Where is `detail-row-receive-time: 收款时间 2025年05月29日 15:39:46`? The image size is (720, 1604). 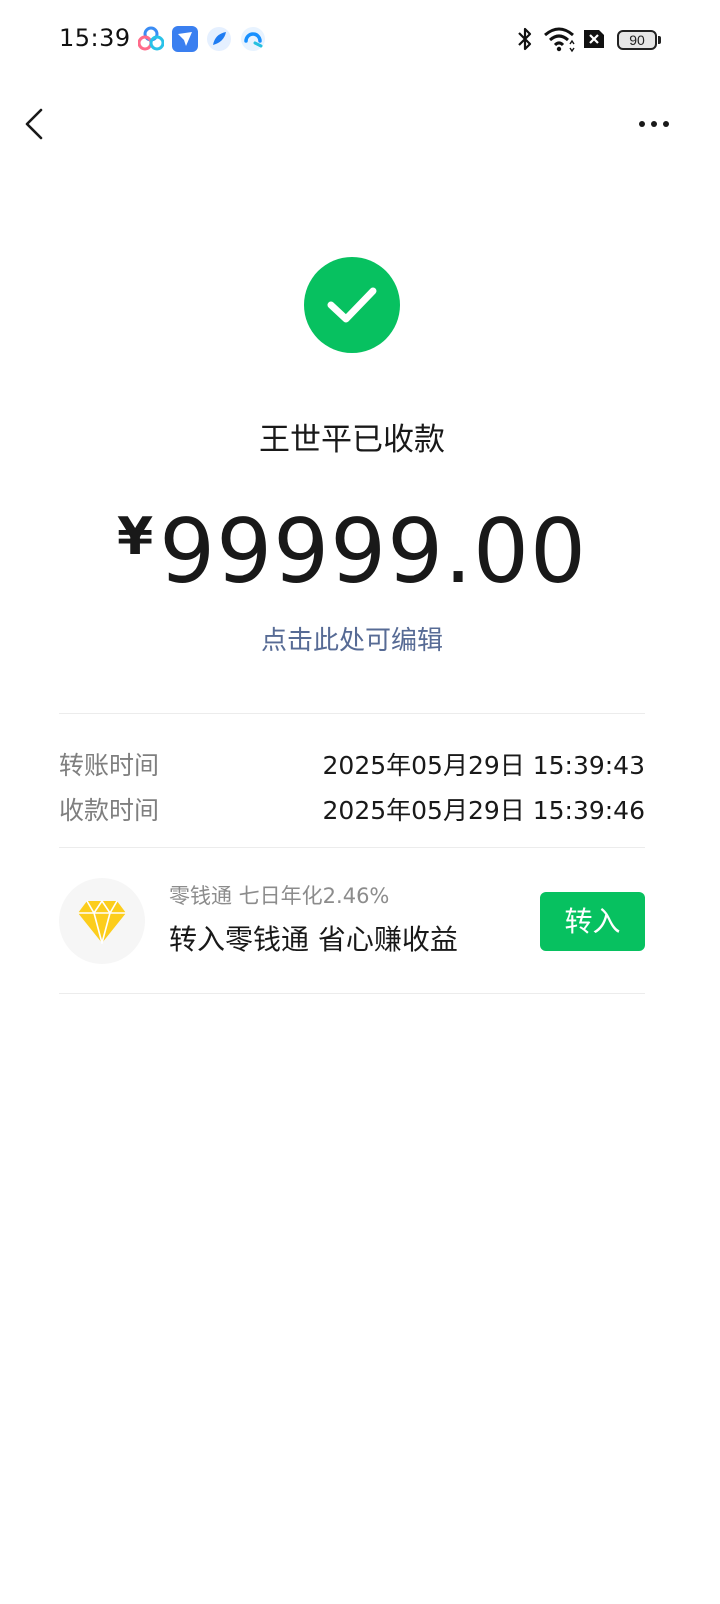
detail-row-receive-time: 收款时间 2025年05月29日 15:39:46 is located at coordinates (352, 811).